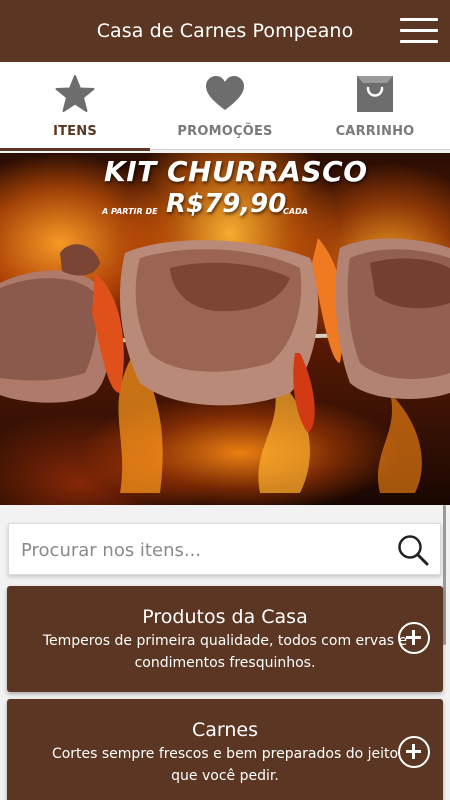  Describe the element at coordinates (130, 211) in the screenshot. I see `banner-price-prefix: A PARTIR DE` at that location.